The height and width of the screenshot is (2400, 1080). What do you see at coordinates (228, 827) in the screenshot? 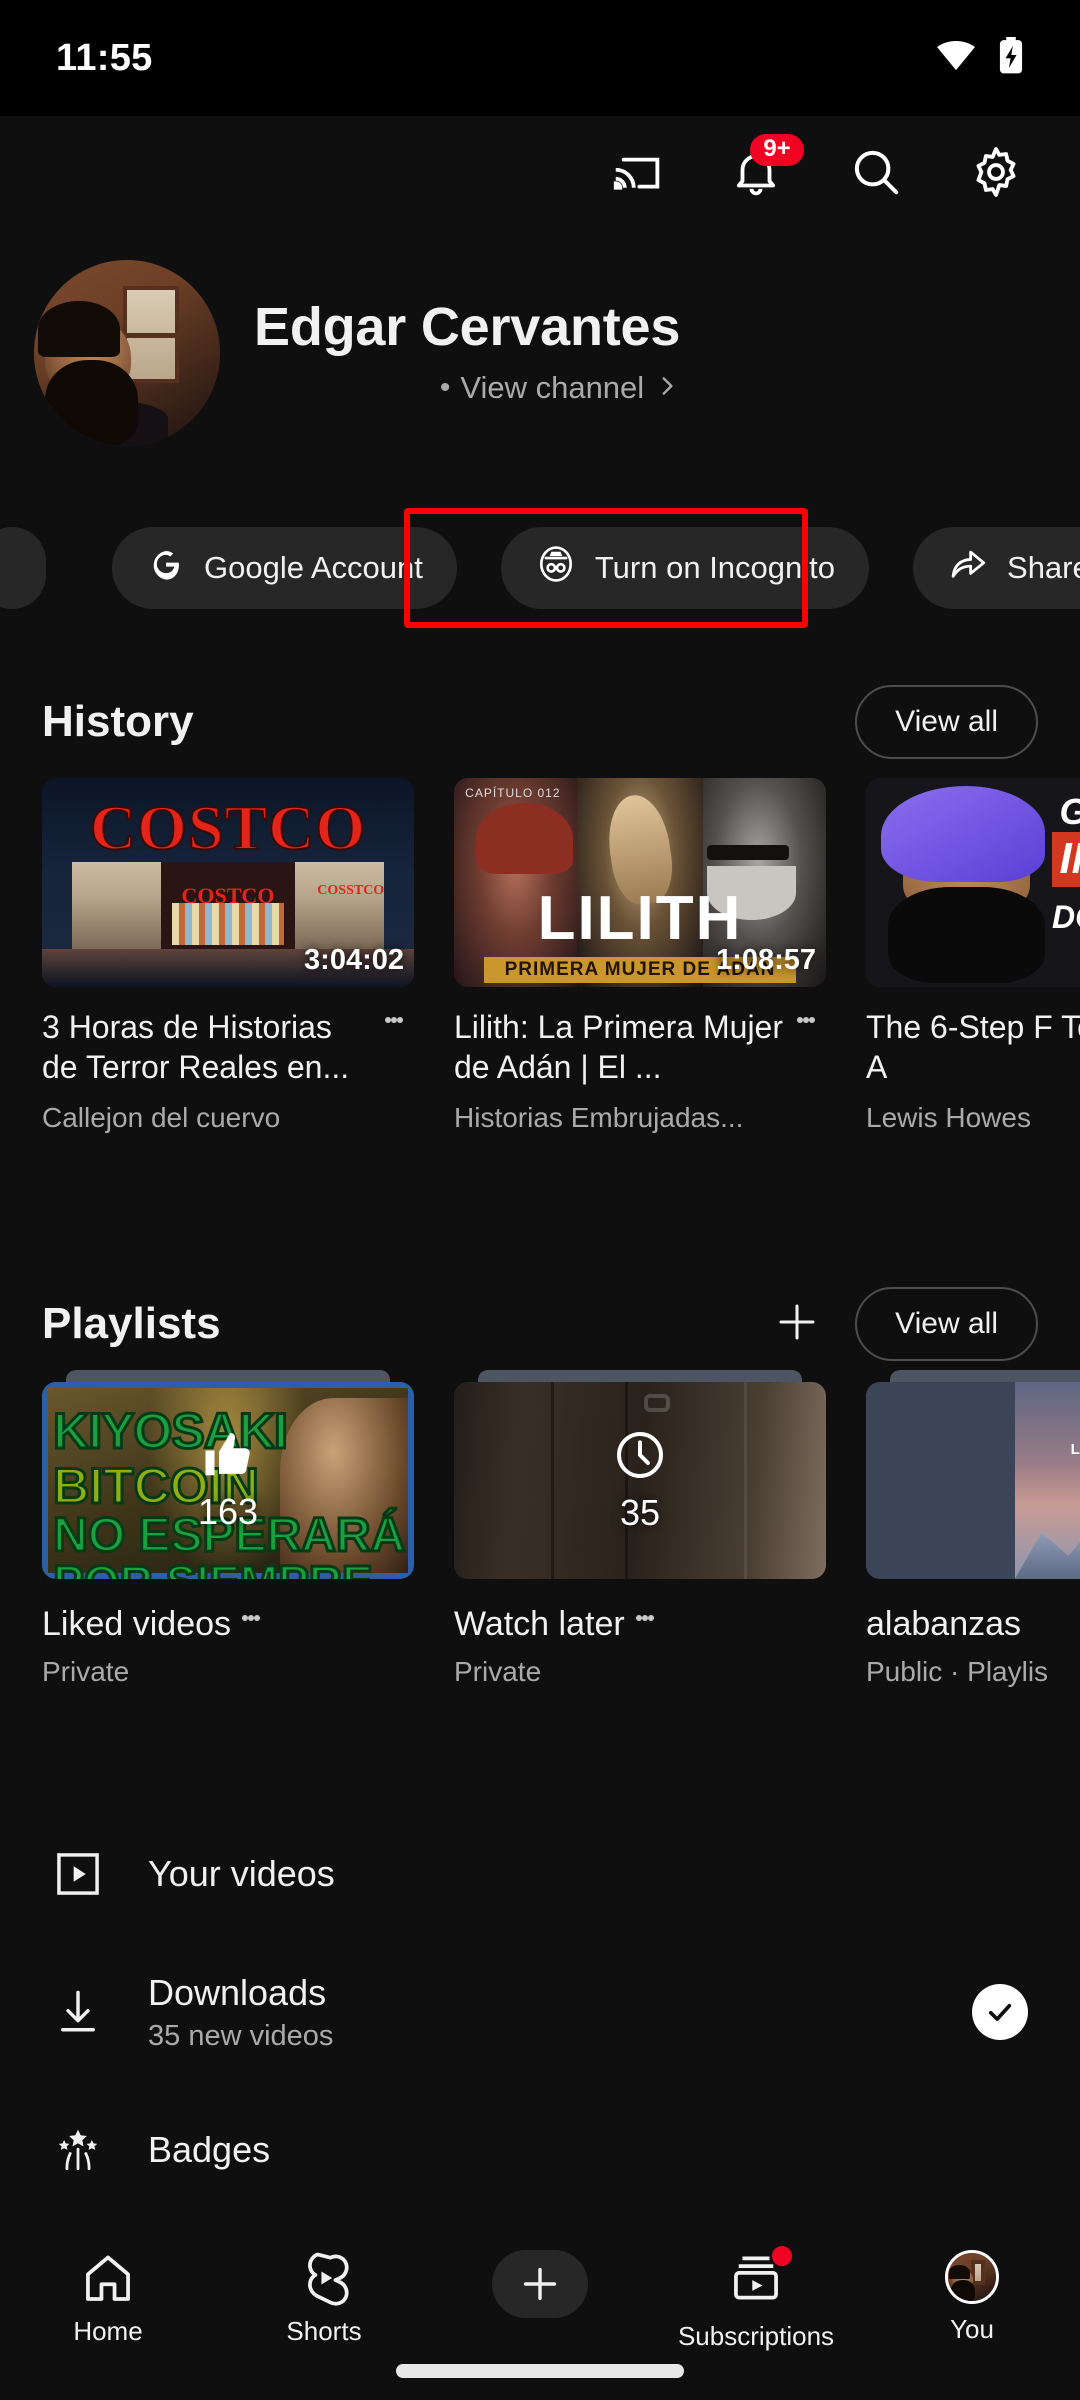
I see `thumbnail-text: COSTCO` at bounding box center [228, 827].